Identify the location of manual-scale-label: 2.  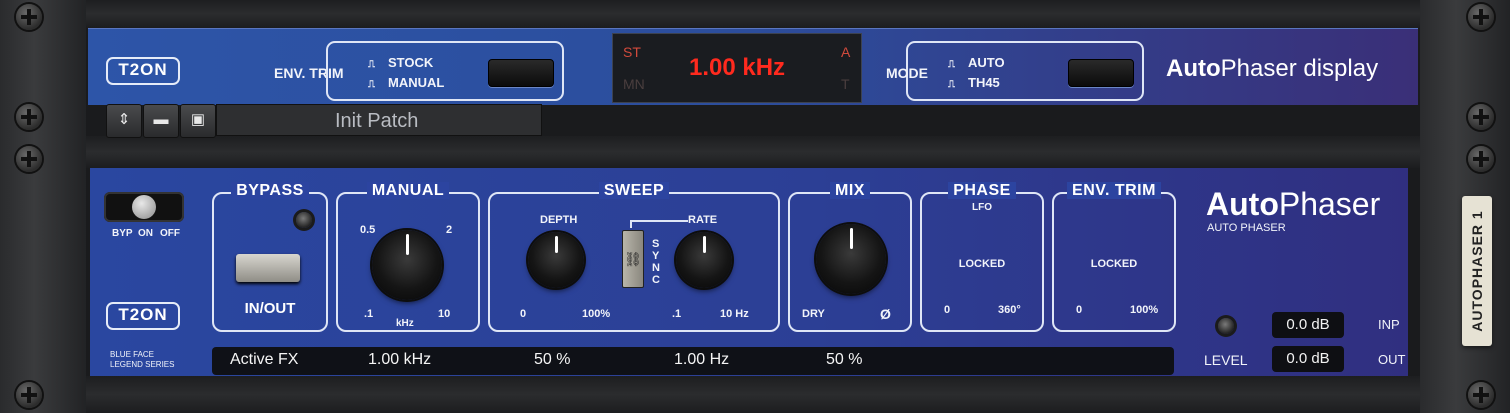
(449, 230).